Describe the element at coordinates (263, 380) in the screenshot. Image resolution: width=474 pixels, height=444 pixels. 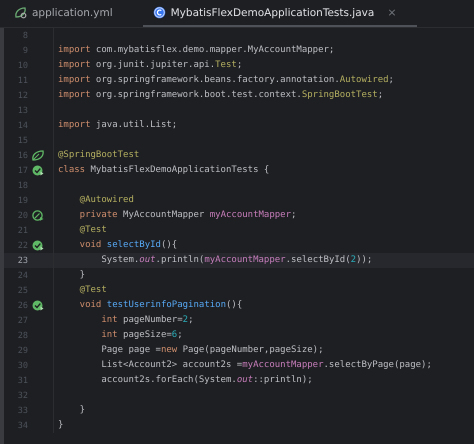
I see `code-line: account2s.forEach(System.out::println);` at that location.